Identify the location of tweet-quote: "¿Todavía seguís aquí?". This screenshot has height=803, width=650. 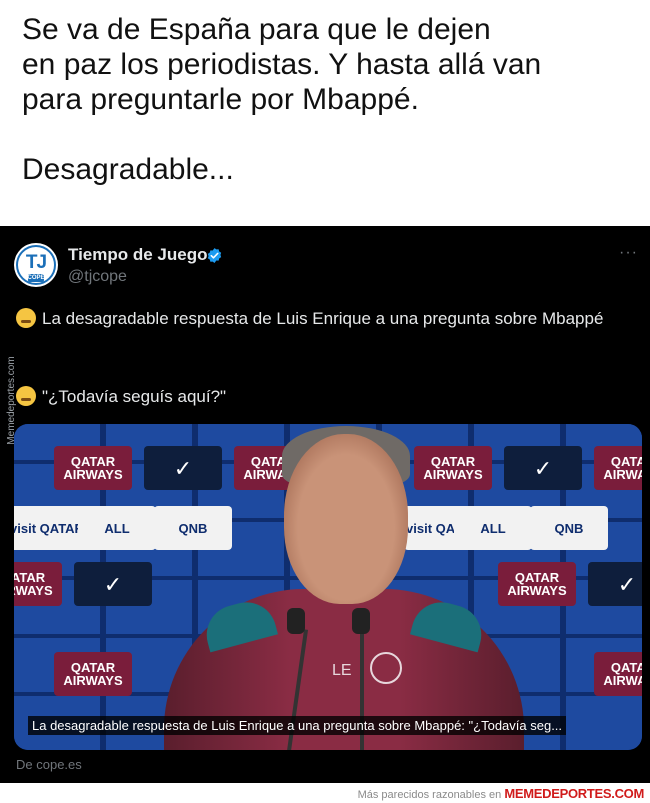
(134, 396).